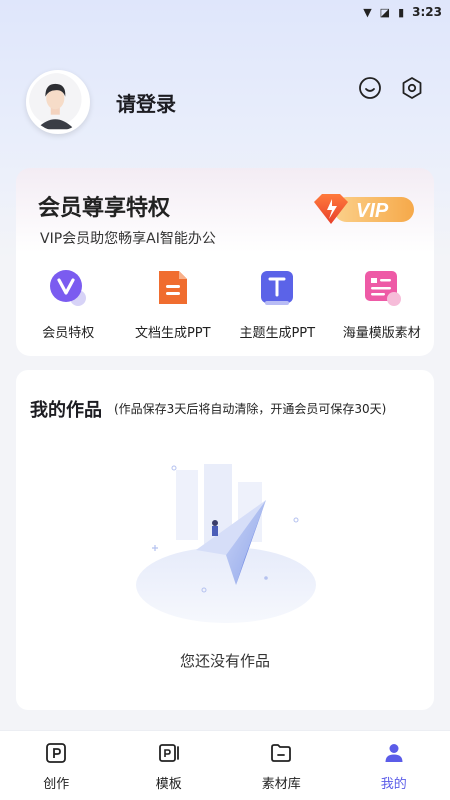  I want to click on works-title: 我的作品, so click(66, 410).